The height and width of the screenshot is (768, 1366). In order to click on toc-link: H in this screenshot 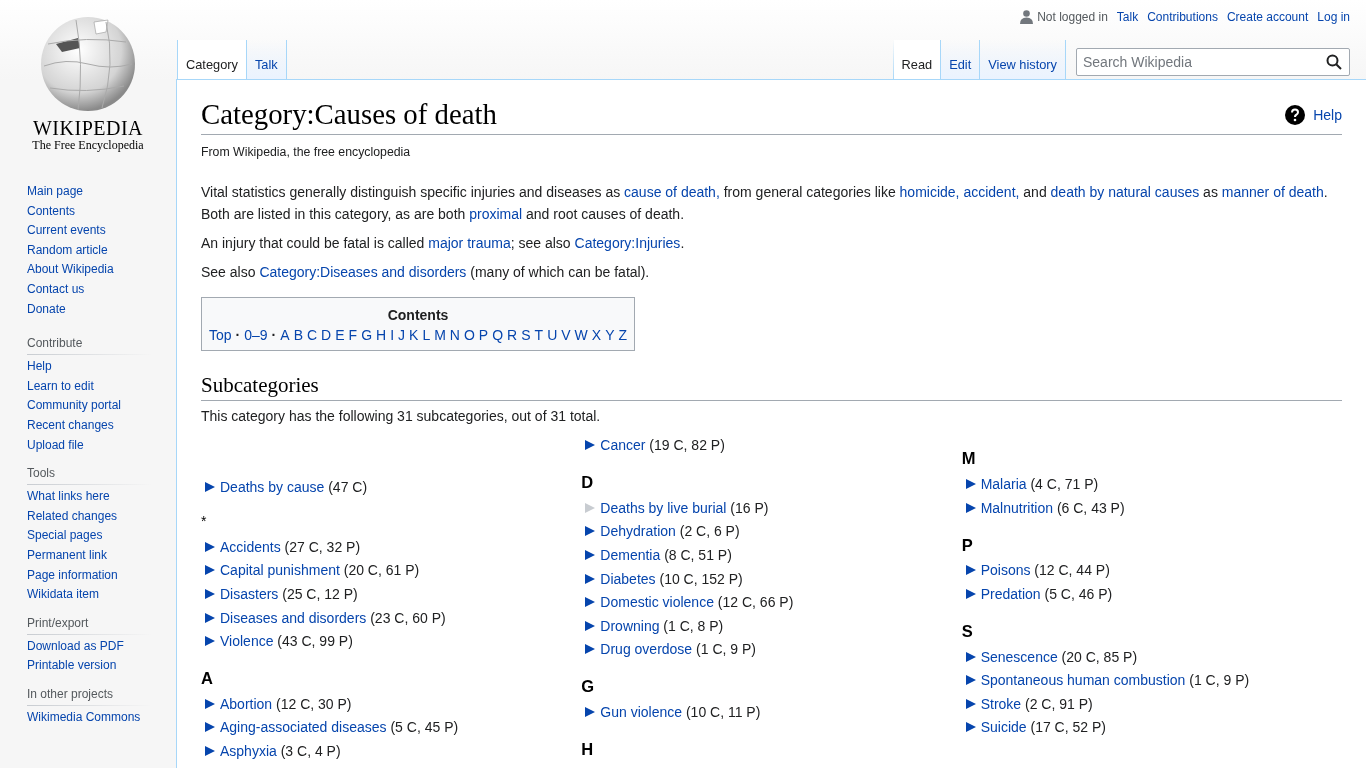, I will do `click(381, 335)`.